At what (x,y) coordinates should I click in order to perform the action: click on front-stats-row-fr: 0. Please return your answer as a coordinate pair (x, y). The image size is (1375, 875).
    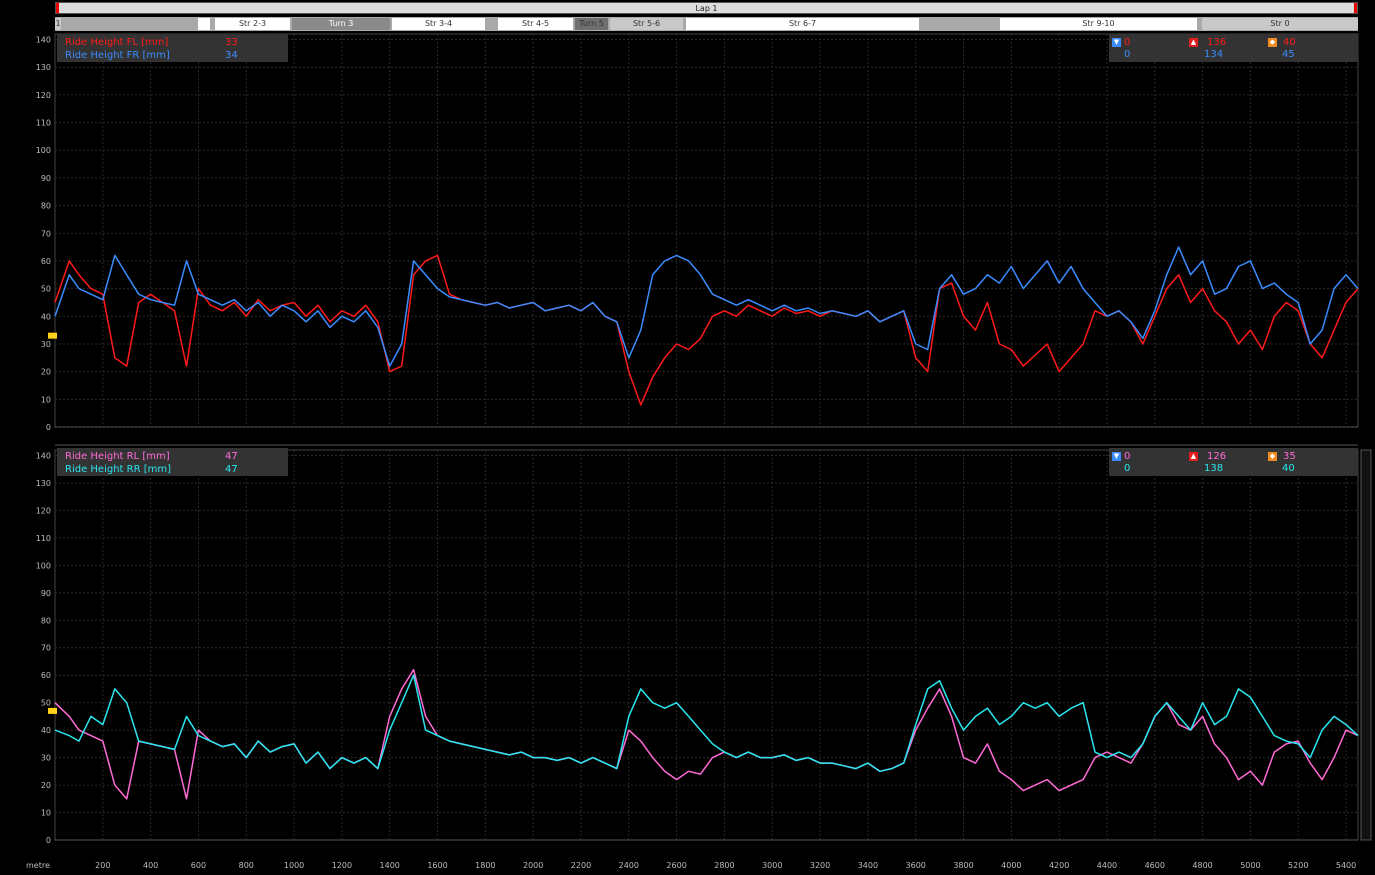
    Looking at the image, I should click on (1127, 54).